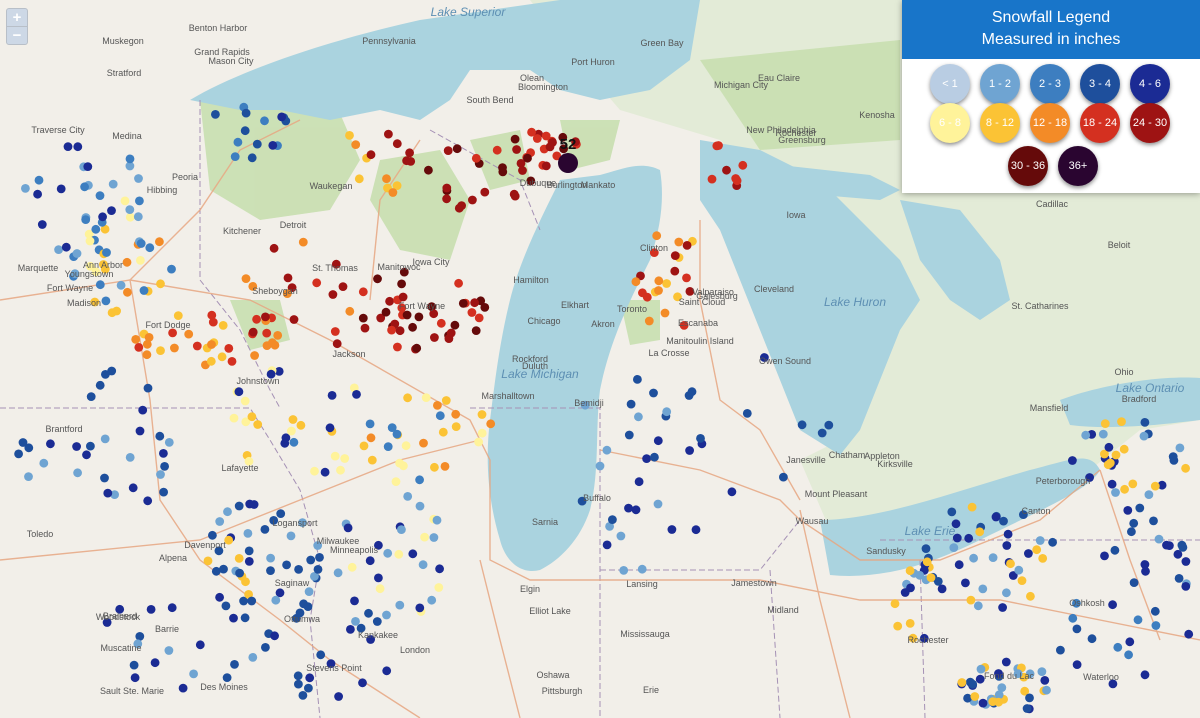 This screenshot has width=1200, height=718. What do you see at coordinates (17, 35) in the screenshot?
I see `zoom-out-button: −` at bounding box center [17, 35].